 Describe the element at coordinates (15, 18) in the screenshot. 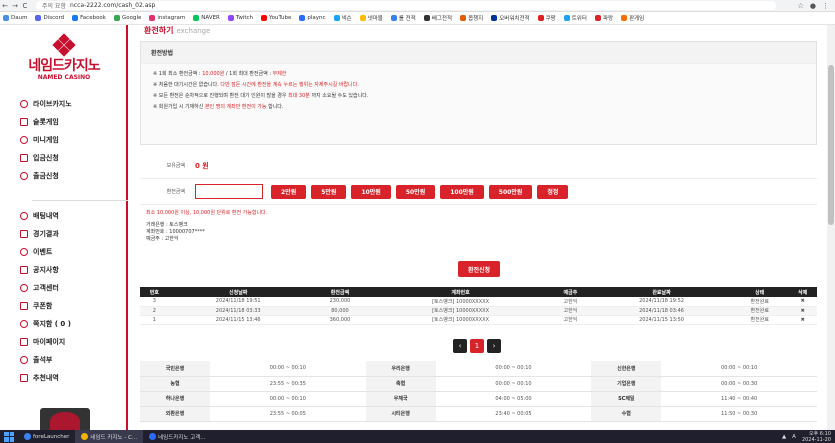

I see `bookmark-item: Daum` at that location.